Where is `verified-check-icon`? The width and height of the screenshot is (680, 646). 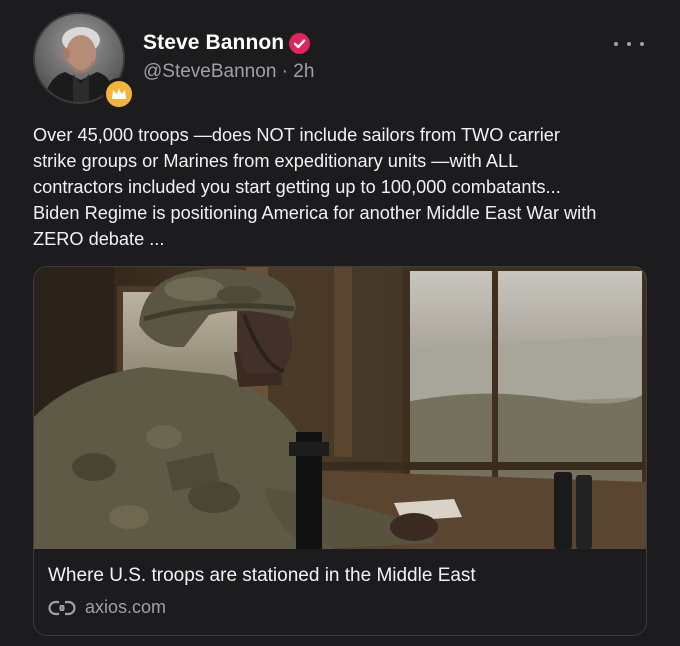 verified-check-icon is located at coordinates (299, 43).